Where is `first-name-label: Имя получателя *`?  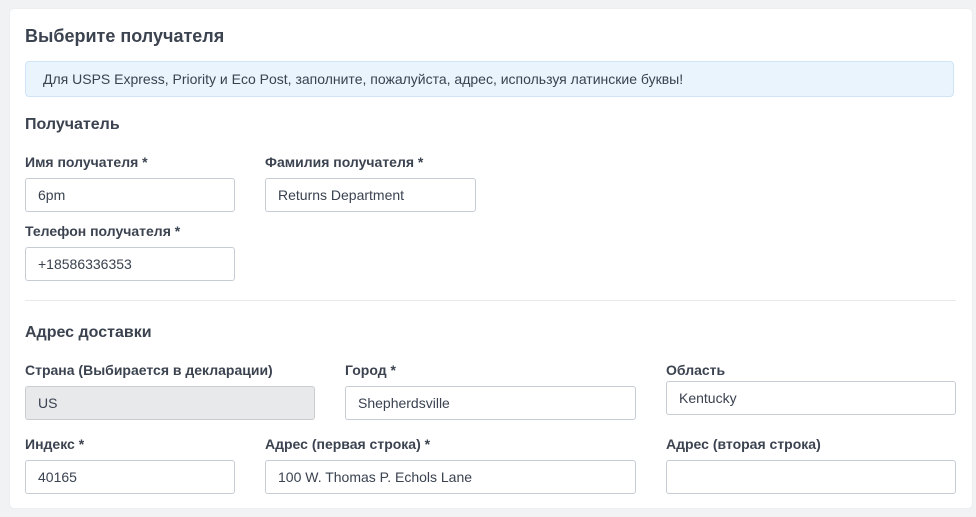
first-name-label: Имя получателя * is located at coordinates (86, 162).